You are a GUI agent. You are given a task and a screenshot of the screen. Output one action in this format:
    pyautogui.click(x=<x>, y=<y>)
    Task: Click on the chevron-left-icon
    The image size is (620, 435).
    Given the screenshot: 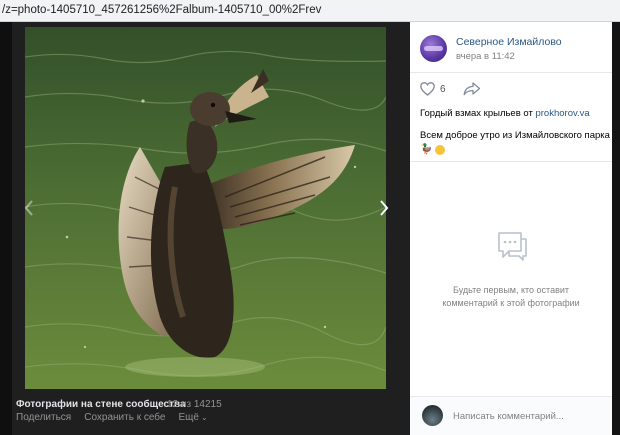 What is the action you would take?
    pyautogui.click(x=28, y=208)
    